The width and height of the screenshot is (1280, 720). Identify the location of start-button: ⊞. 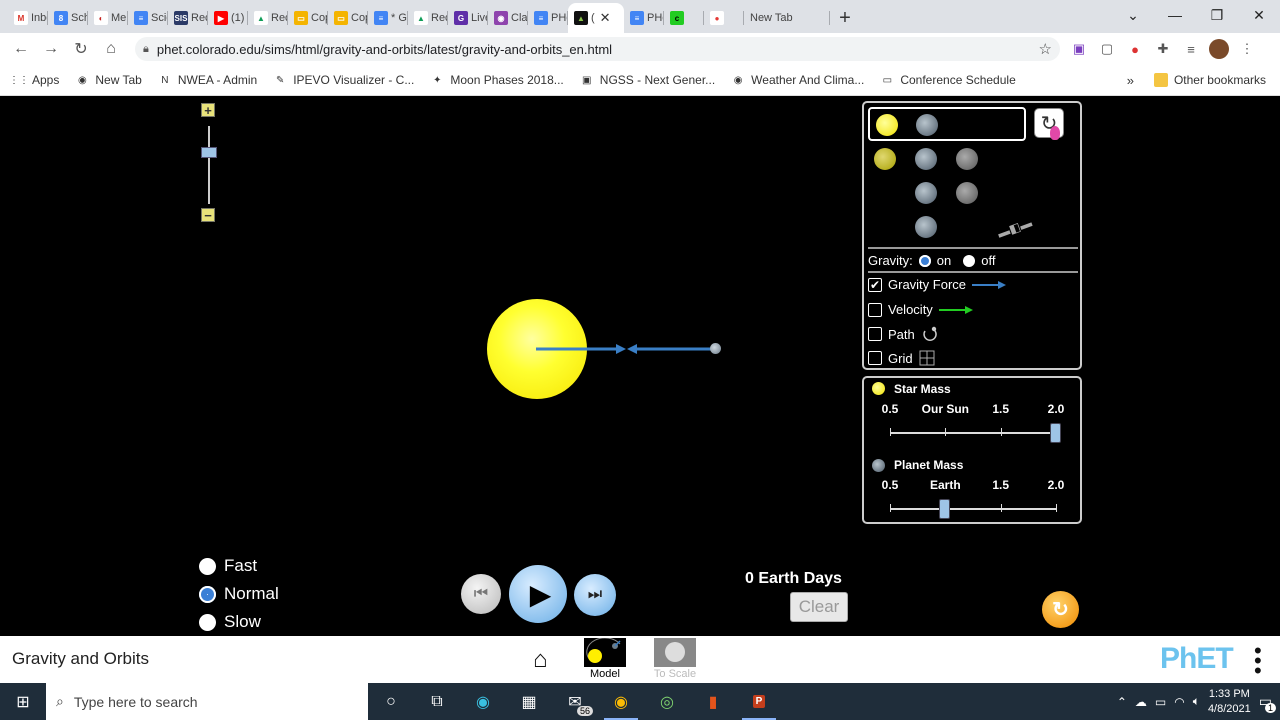
(23, 701).